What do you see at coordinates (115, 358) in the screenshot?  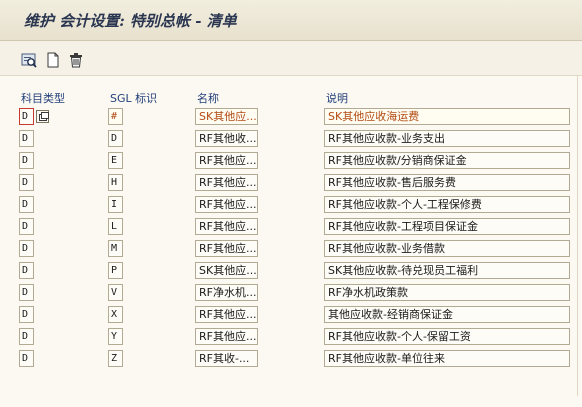 I see `sgl-indicator-field: Z` at bounding box center [115, 358].